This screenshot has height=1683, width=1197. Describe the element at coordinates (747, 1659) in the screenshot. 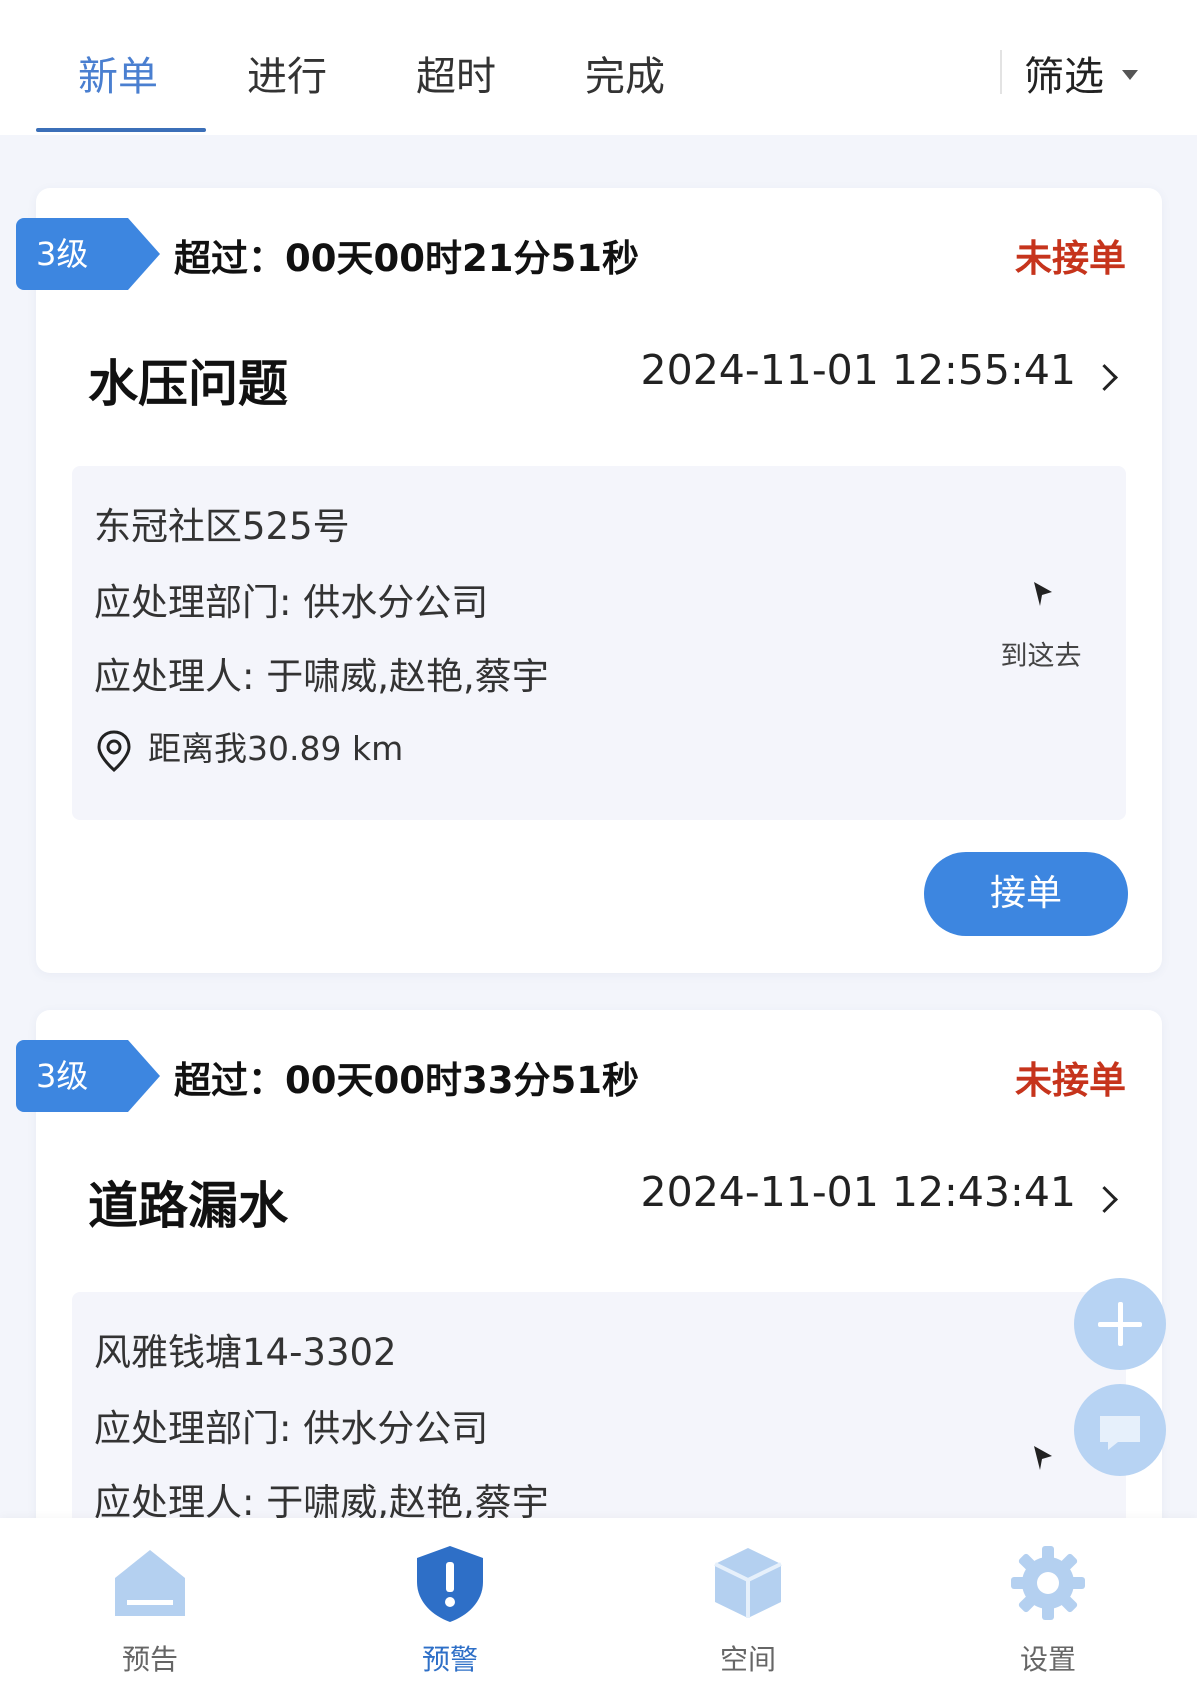

I see `bottom-nav-label: 空间` at that location.